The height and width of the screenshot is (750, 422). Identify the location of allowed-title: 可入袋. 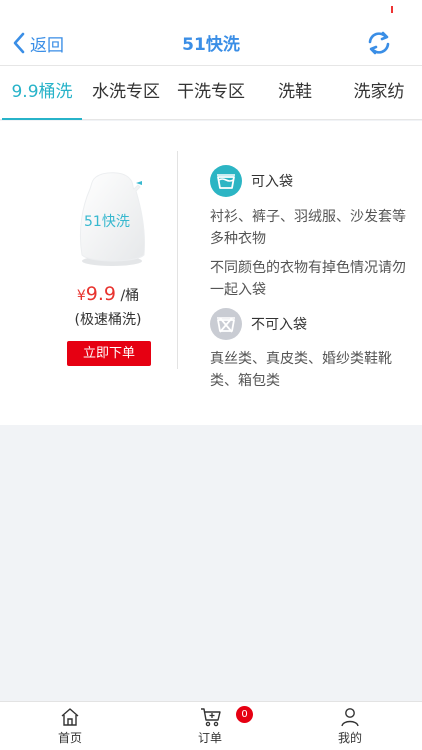
(272, 182).